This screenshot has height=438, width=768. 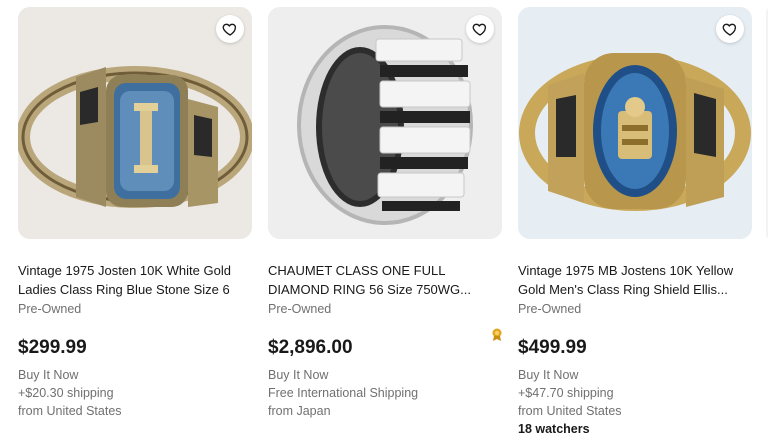 I want to click on listing-shipping: +$47.70 shipping, so click(x=566, y=393).